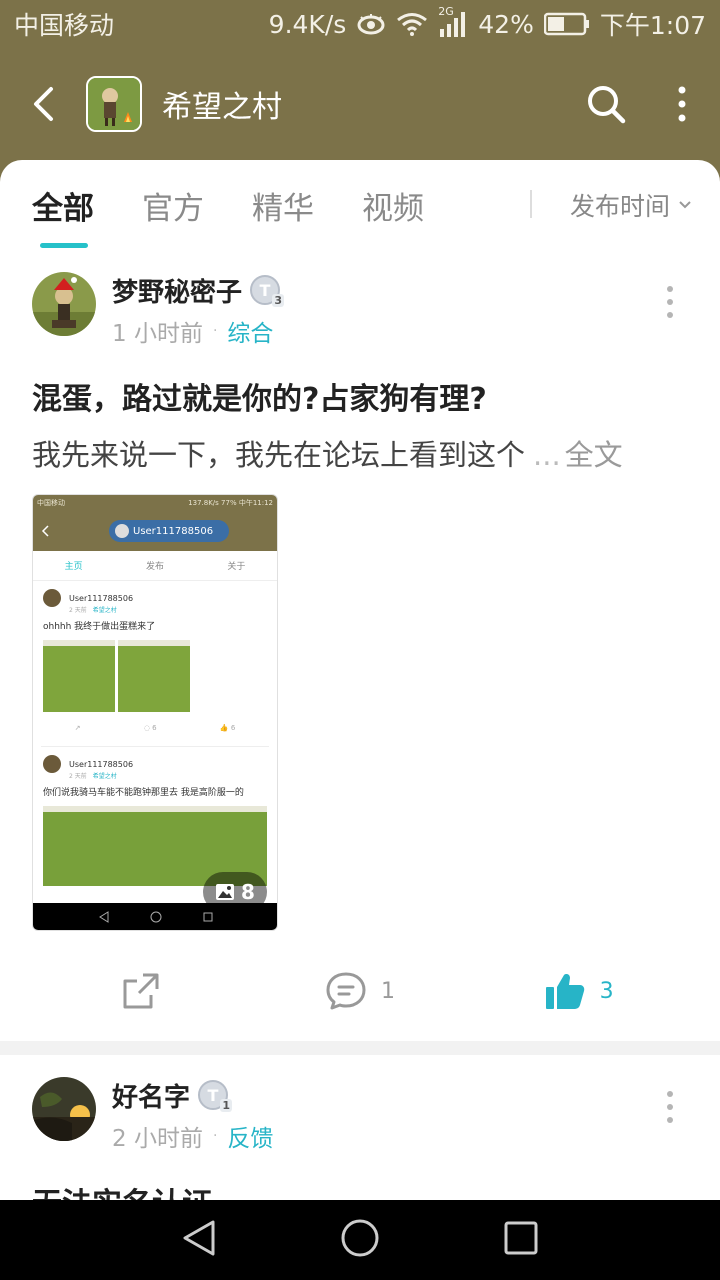  What do you see at coordinates (619, 206) in the screenshot?
I see `sort-label: 发布时间` at bounding box center [619, 206].